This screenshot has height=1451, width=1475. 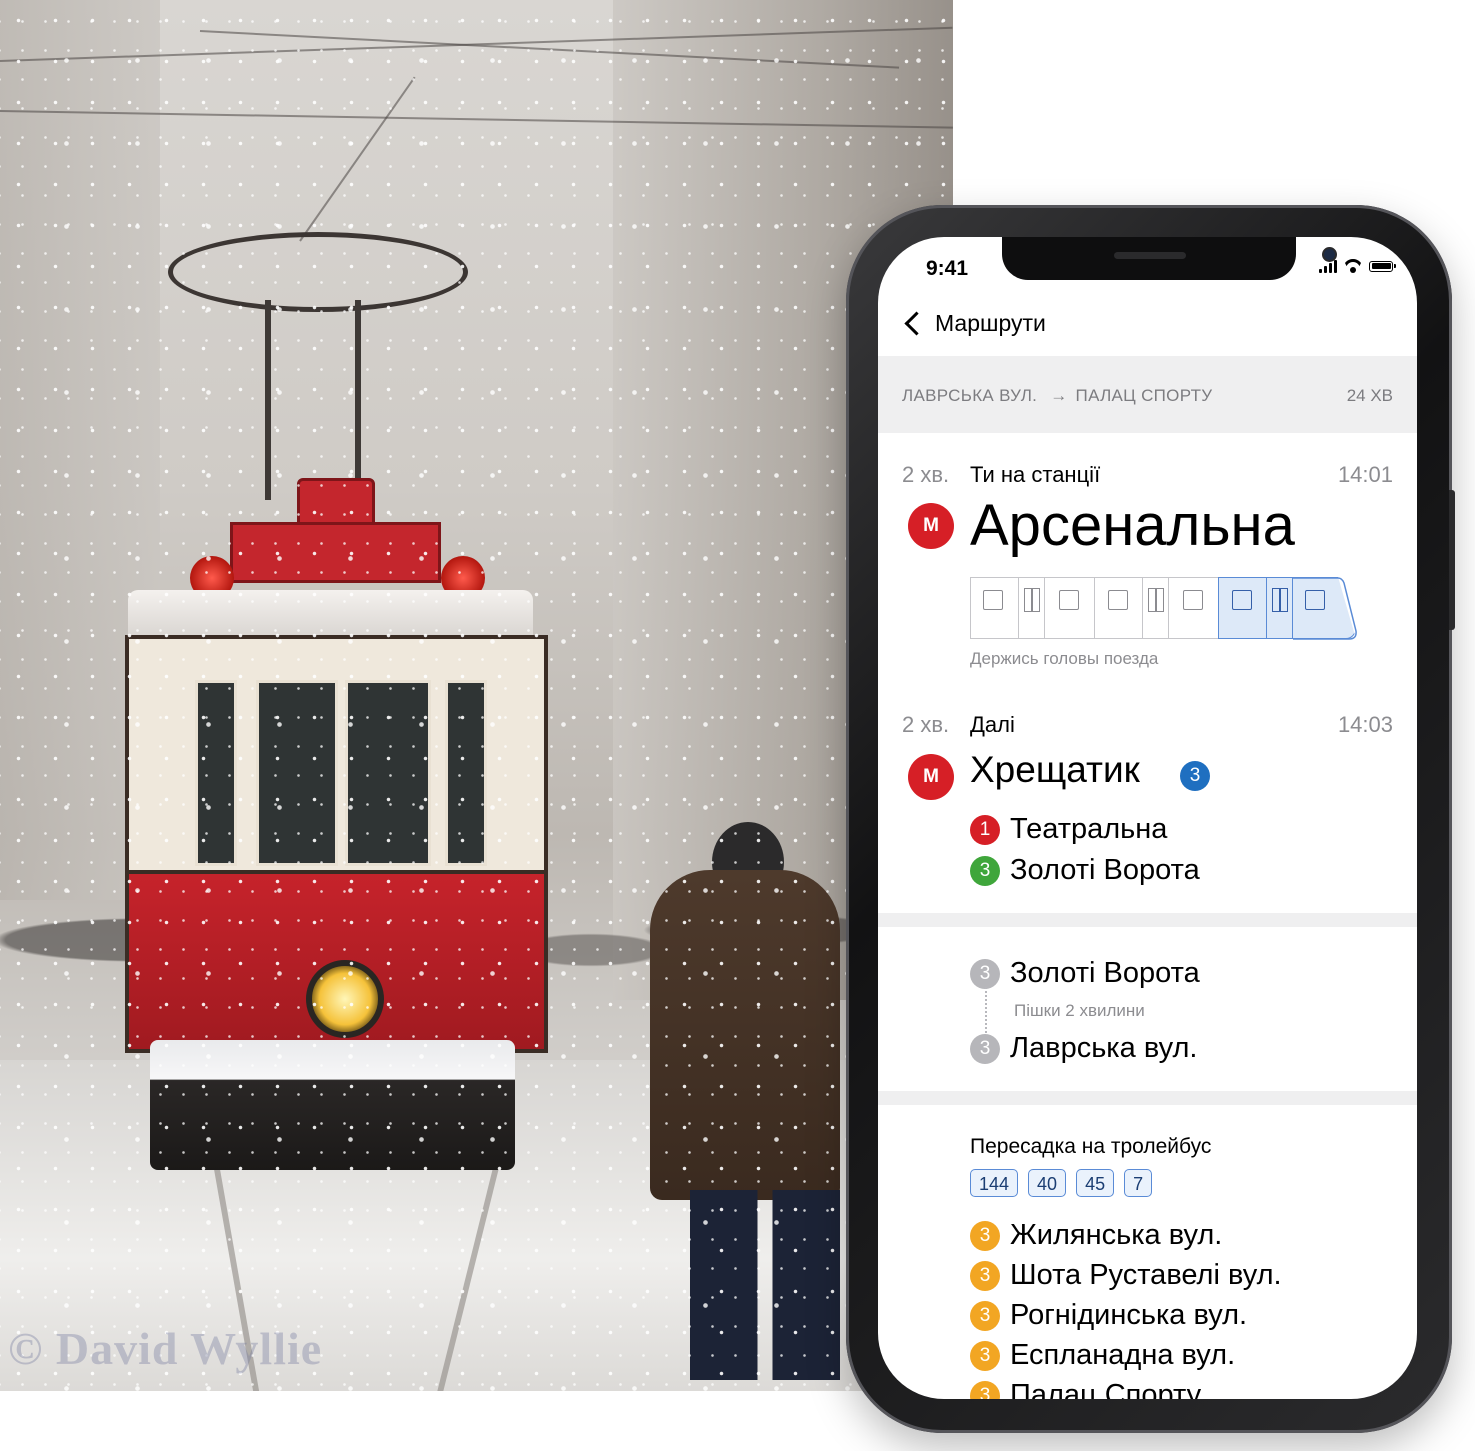 I want to click on train-car-diagram, so click(x=1164, y=609).